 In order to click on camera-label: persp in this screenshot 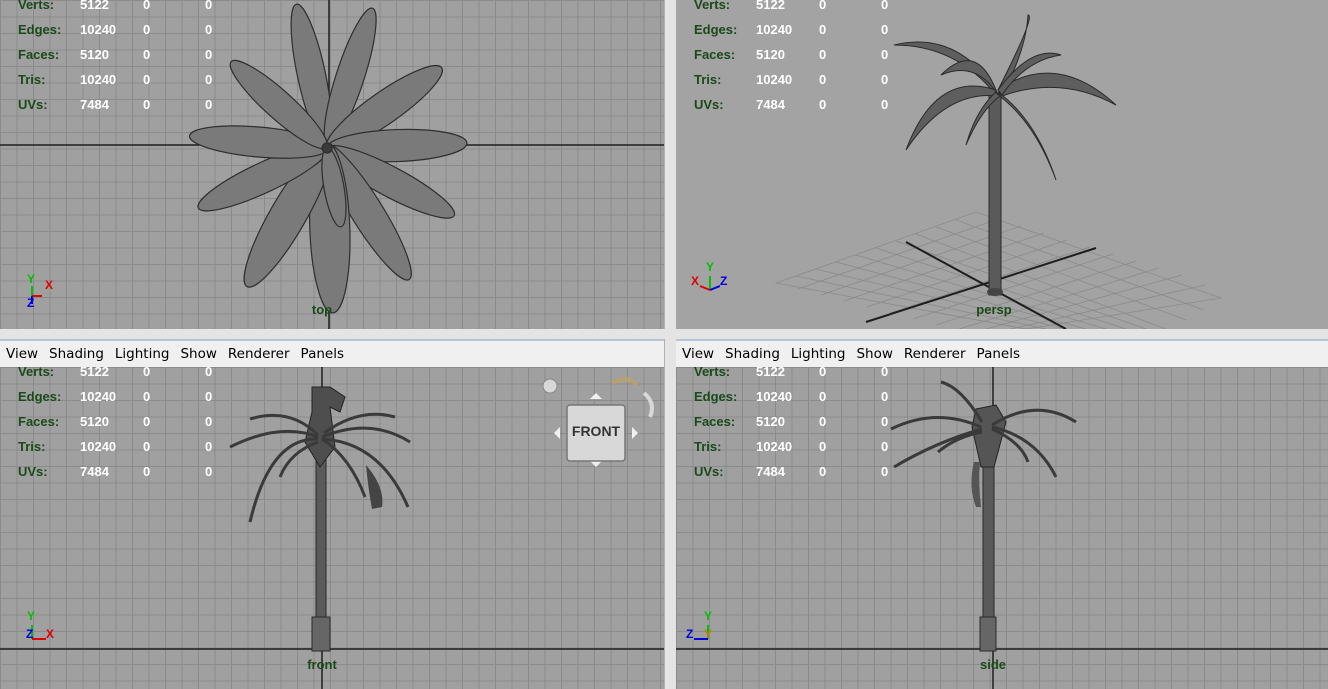, I will do `click(994, 309)`.